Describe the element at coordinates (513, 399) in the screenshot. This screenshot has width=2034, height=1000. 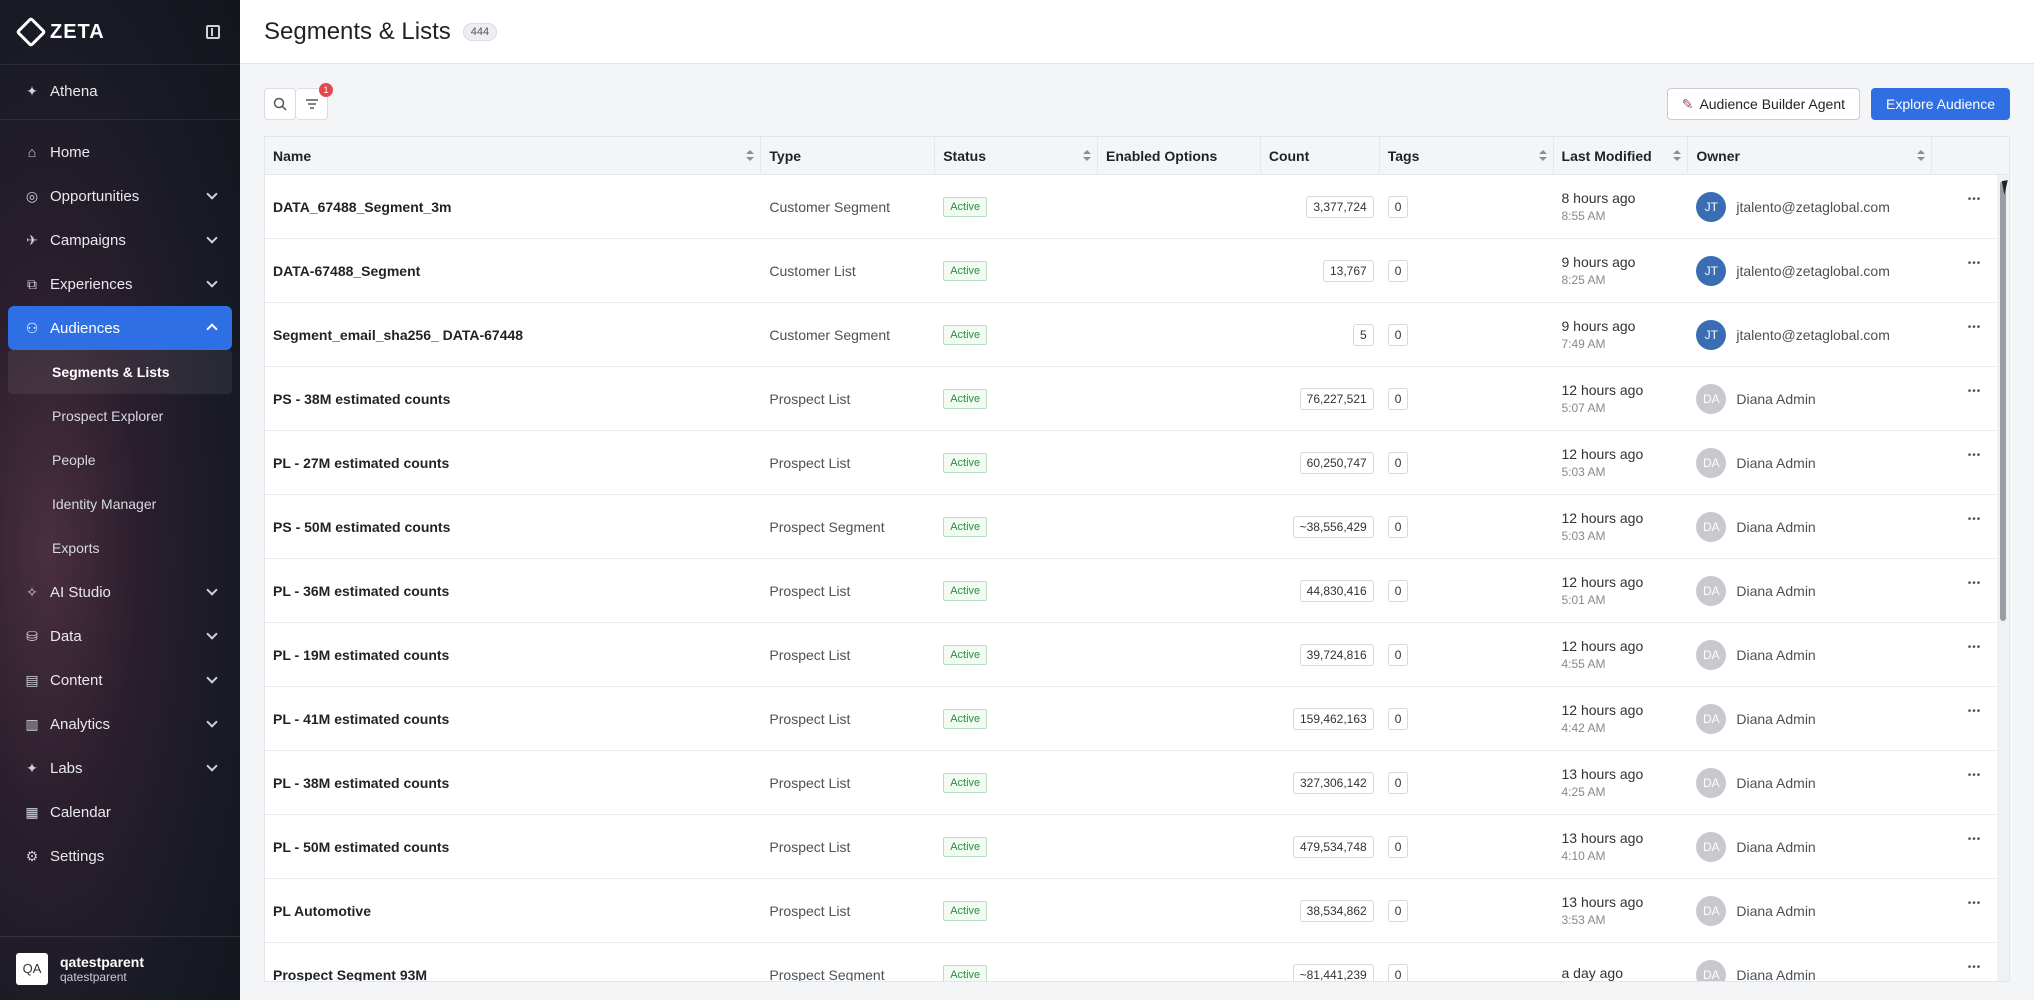
I see `segment-name-link: PS - 38M estimated counts` at that location.